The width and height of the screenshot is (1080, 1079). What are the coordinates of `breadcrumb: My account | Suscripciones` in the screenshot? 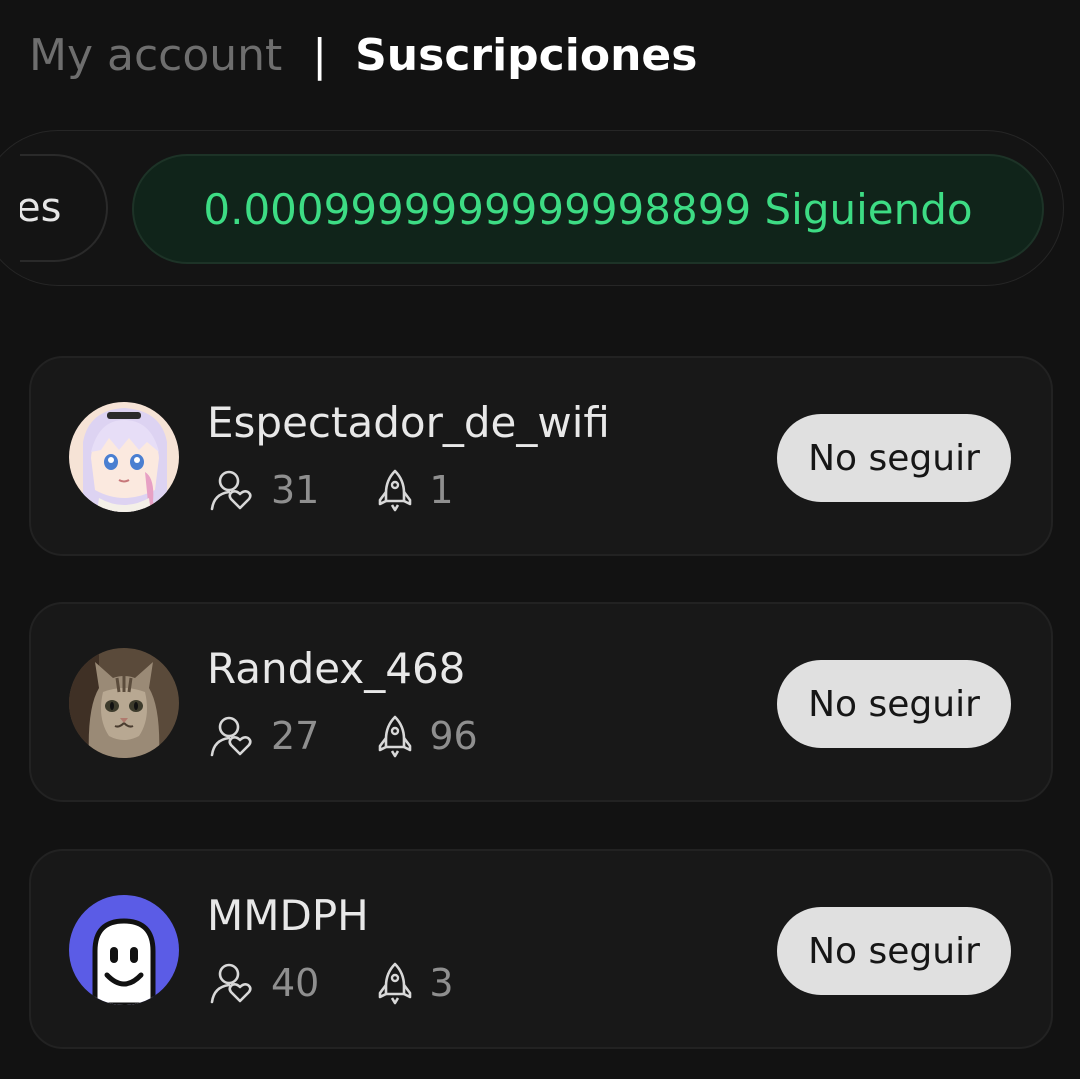 It's located at (363, 56).